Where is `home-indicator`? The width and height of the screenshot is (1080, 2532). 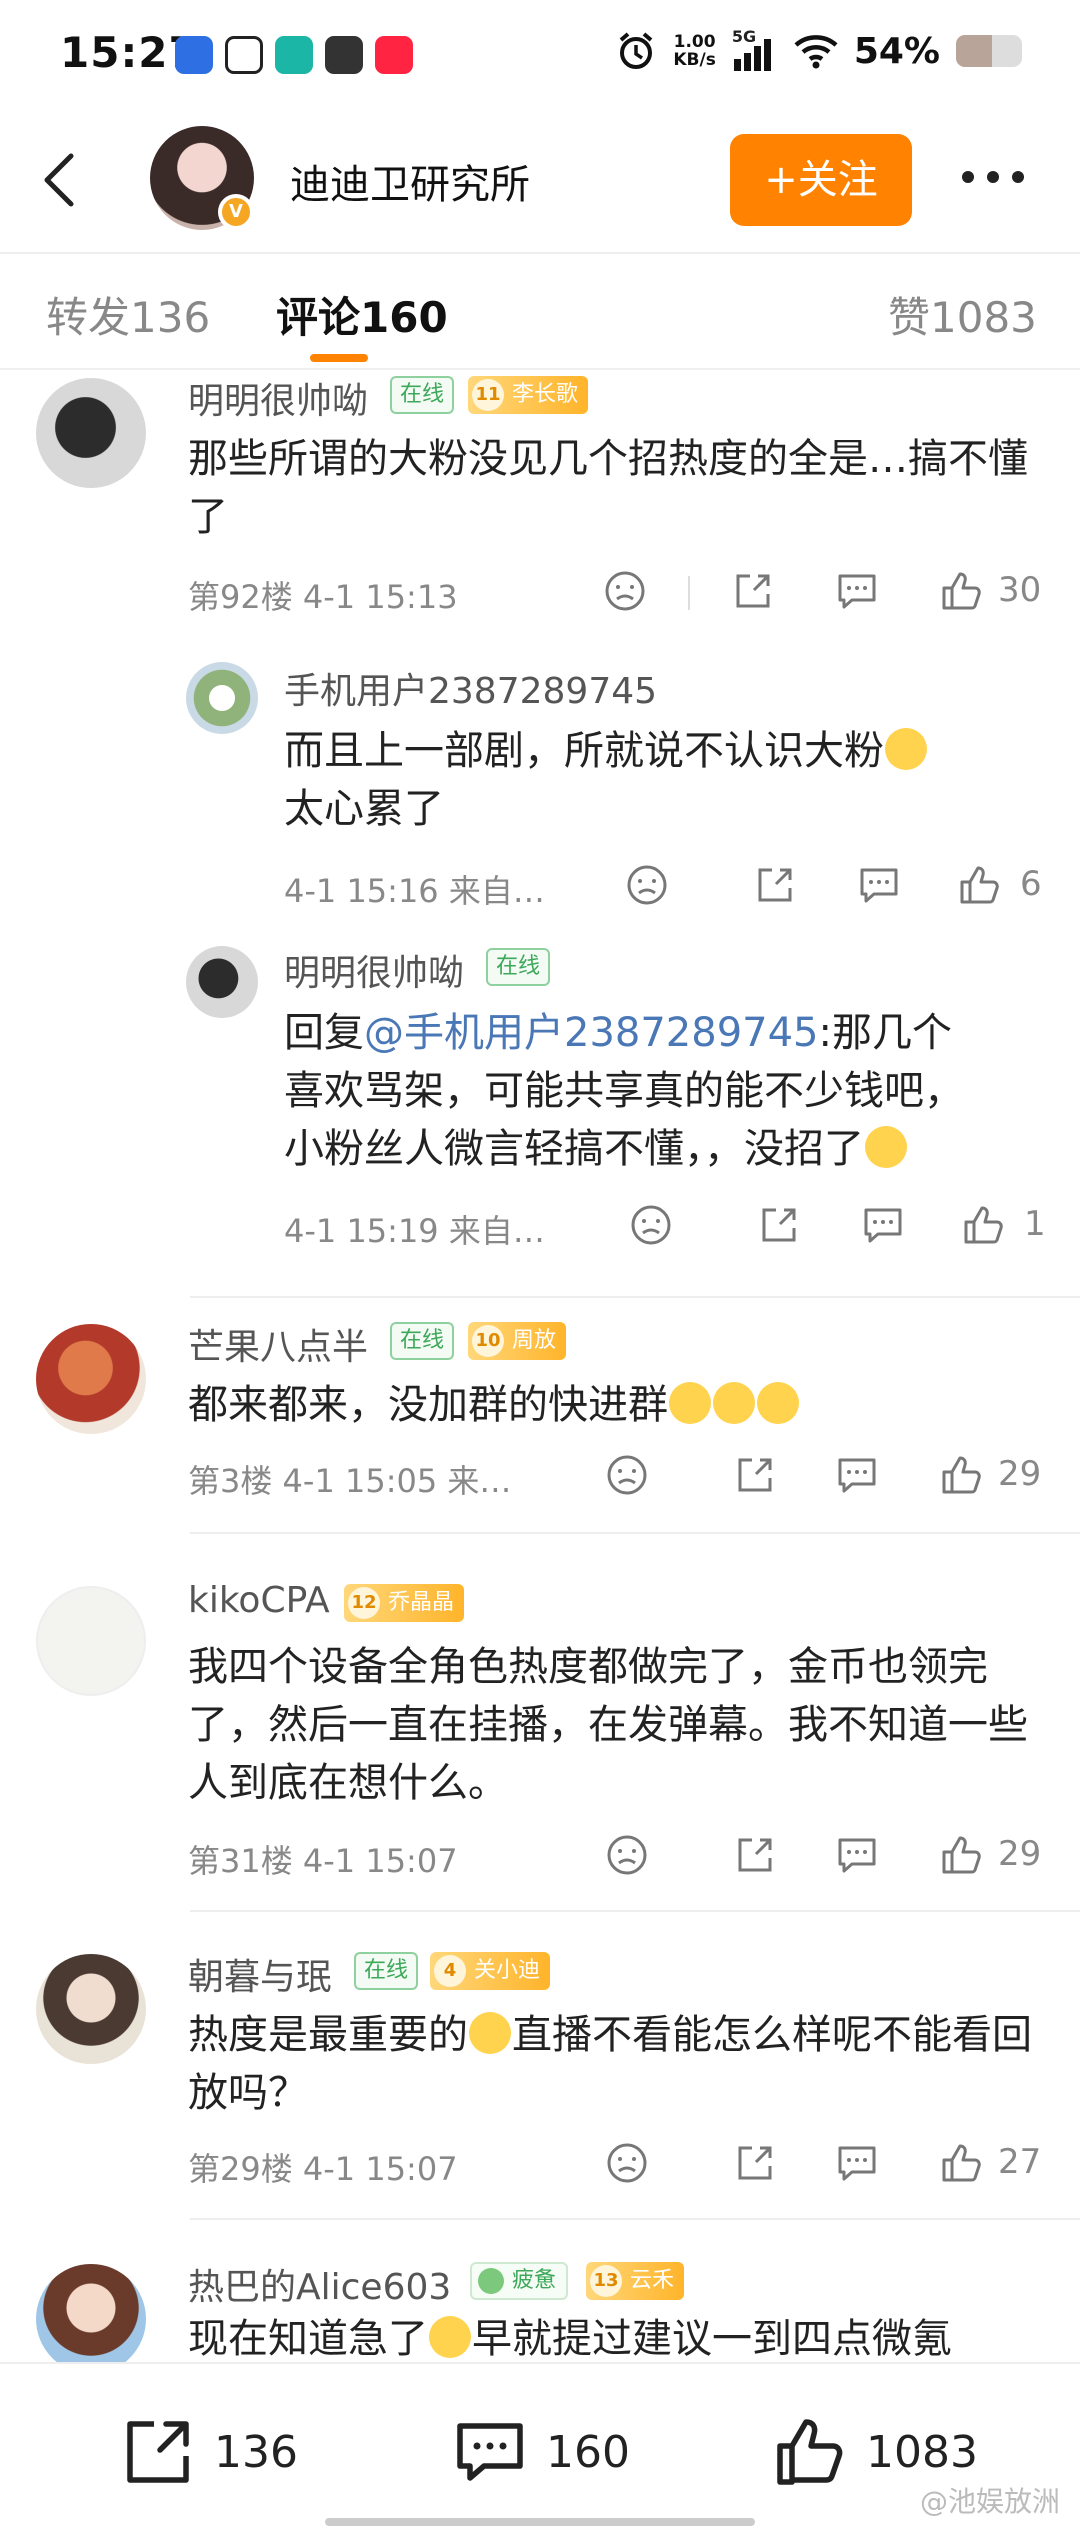
home-indicator is located at coordinates (540, 2522).